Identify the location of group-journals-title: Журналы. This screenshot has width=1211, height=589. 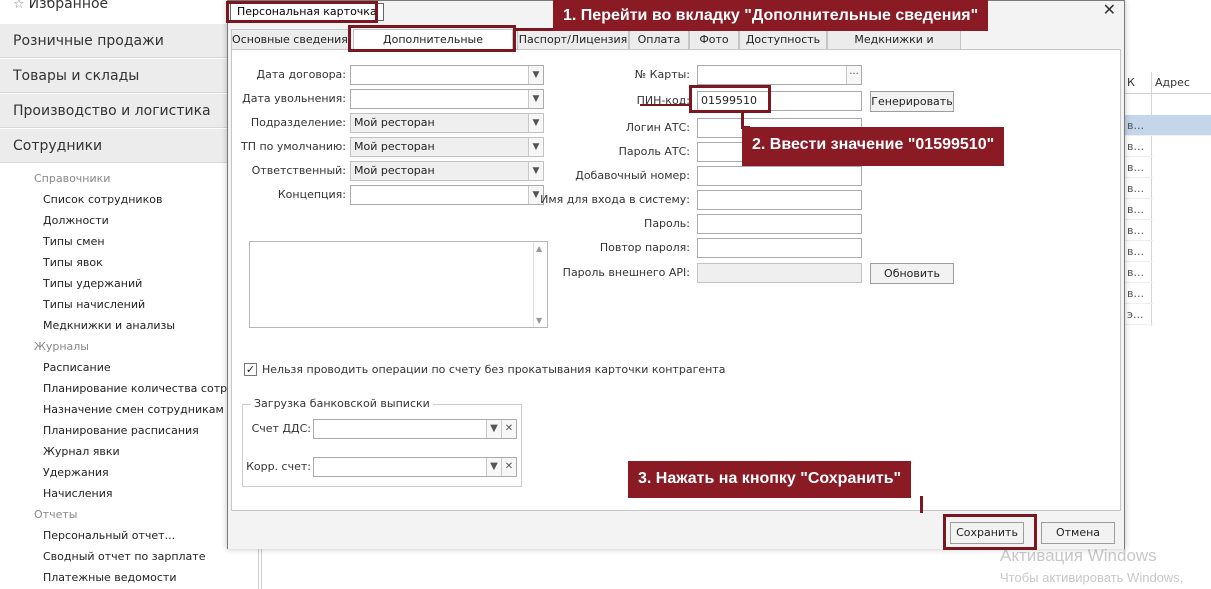
(61, 346).